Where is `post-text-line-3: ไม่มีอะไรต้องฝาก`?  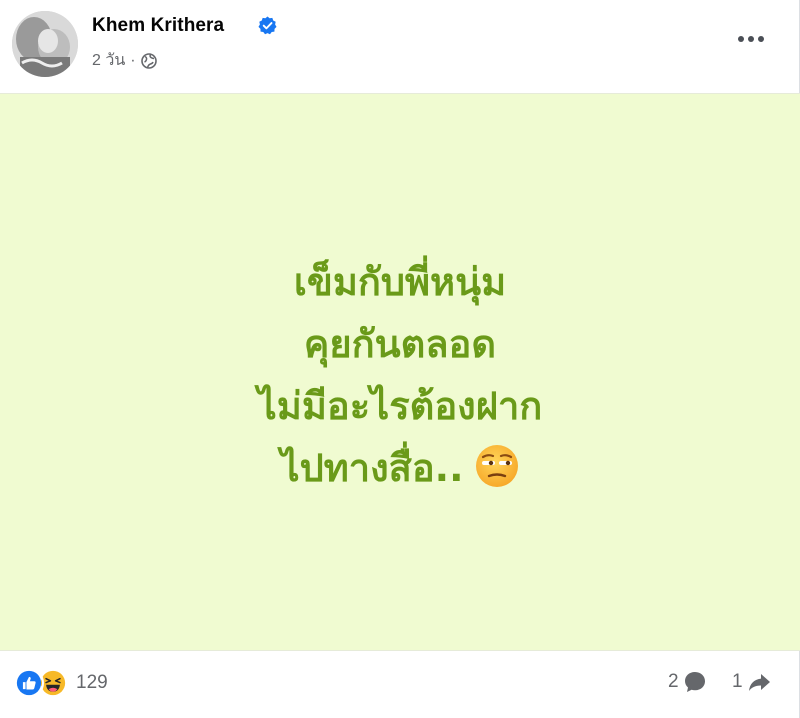
post-text-line-3: ไม่มีอะไรต้องฝาก is located at coordinates (400, 406).